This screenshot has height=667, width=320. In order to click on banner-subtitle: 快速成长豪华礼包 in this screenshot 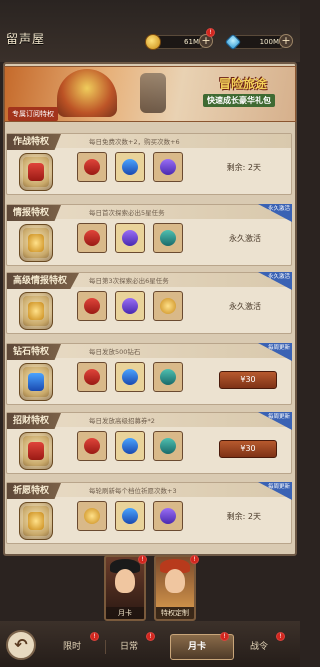, I will do `click(239, 100)`.